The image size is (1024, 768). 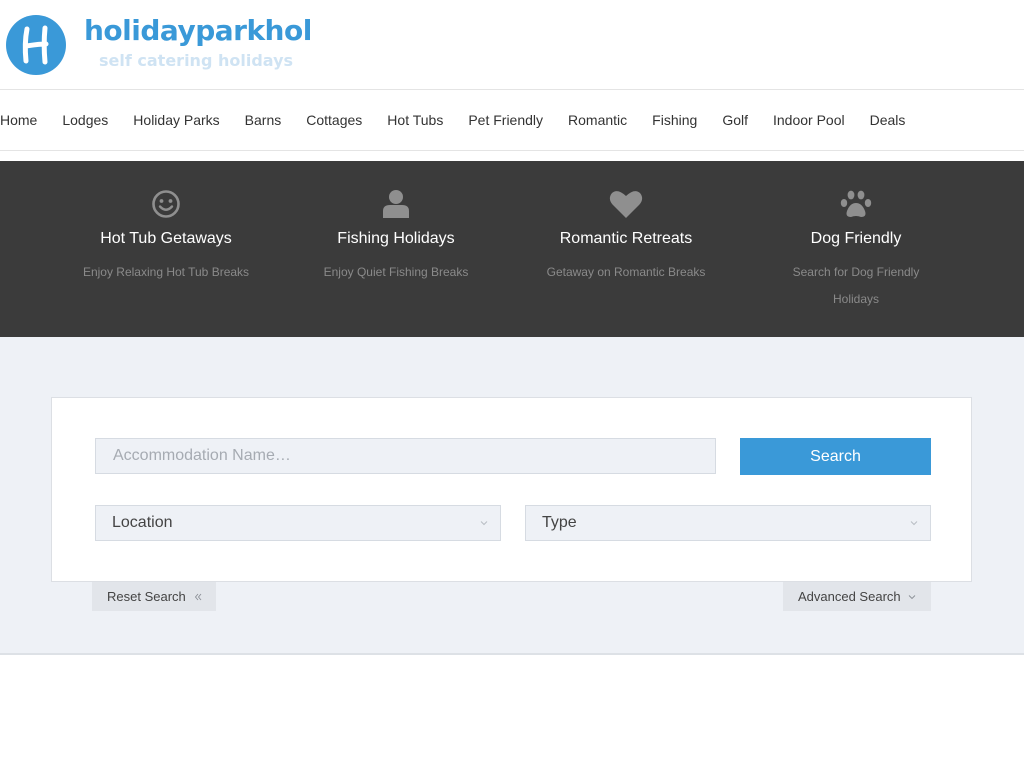 What do you see at coordinates (146, 596) in the screenshot?
I see `reset-search-label: Reset Search` at bounding box center [146, 596].